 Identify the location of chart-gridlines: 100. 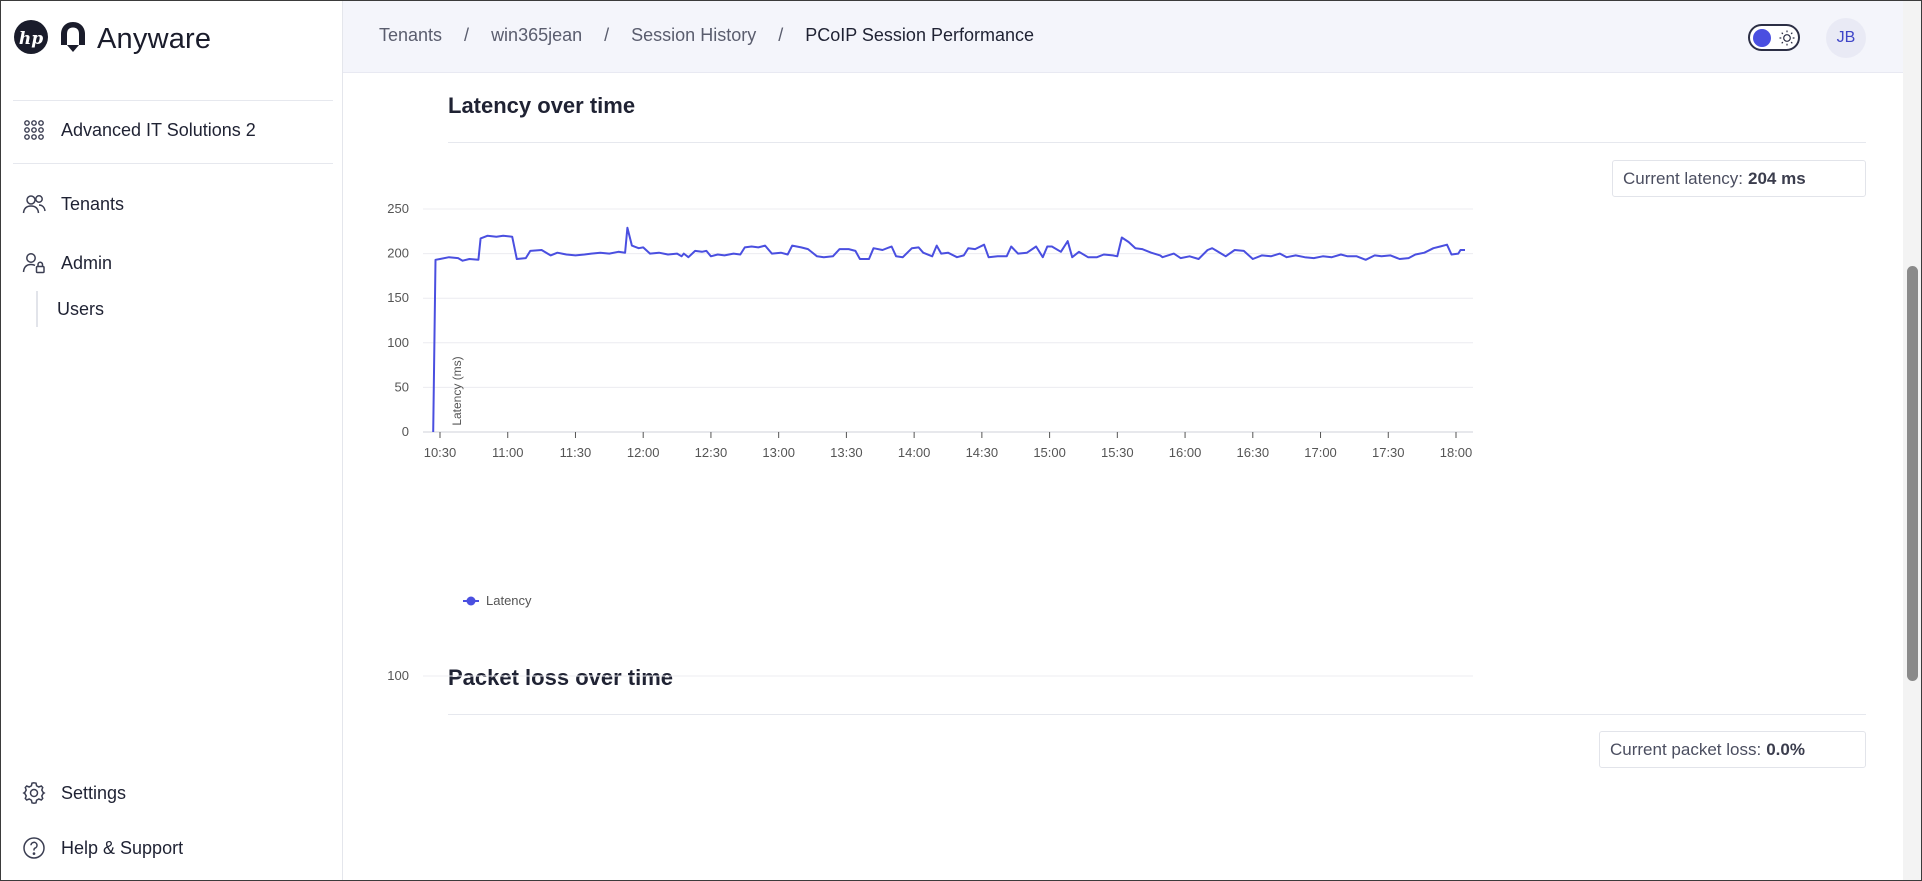
(930, 675).